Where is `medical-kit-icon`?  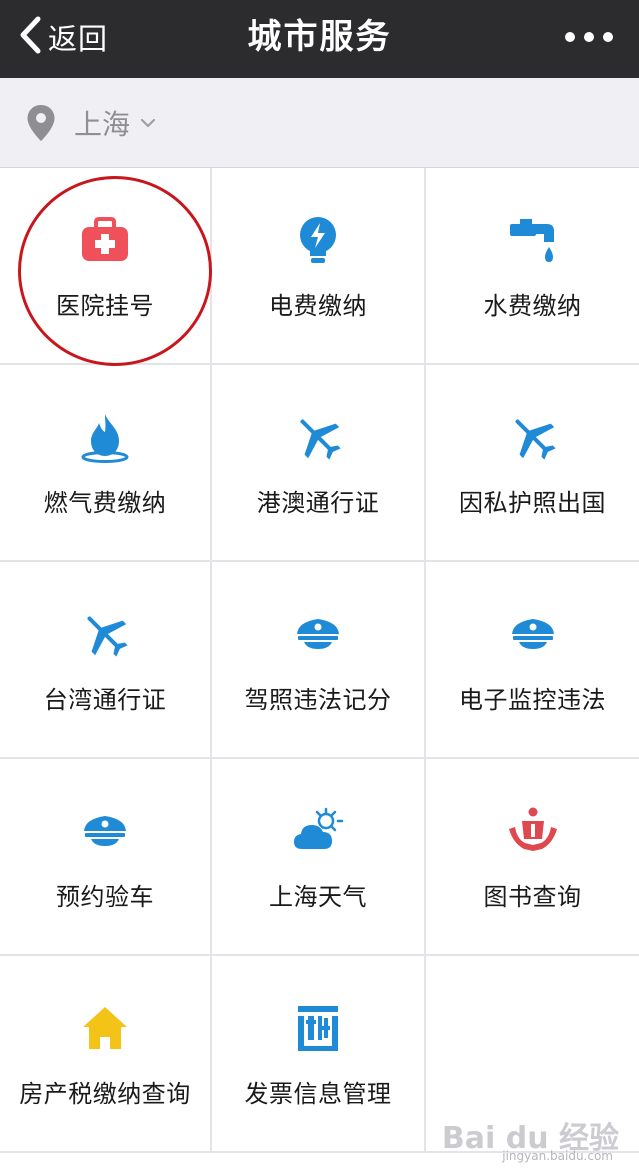
medical-kit-icon is located at coordinates (105, 240).